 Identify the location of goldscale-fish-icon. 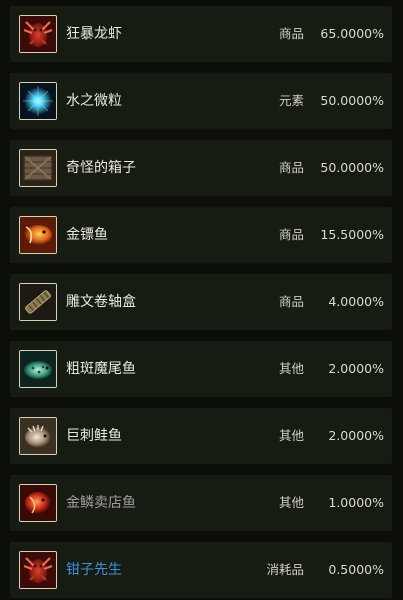
(38, 503).